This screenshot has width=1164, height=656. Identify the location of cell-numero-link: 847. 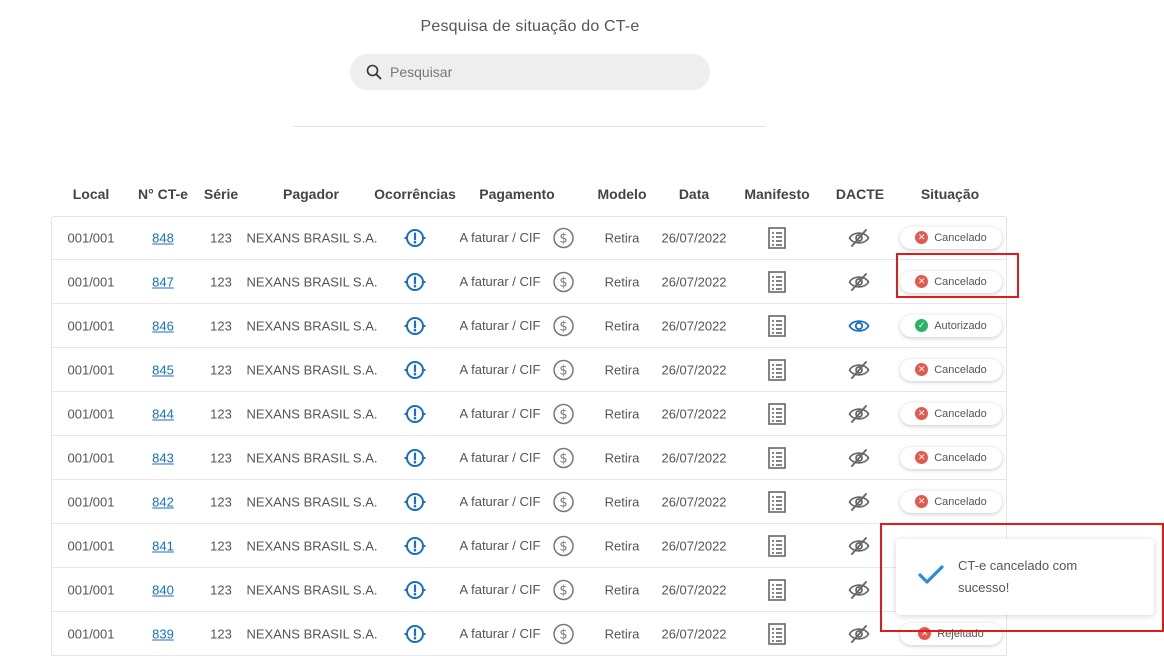
(163, 281).